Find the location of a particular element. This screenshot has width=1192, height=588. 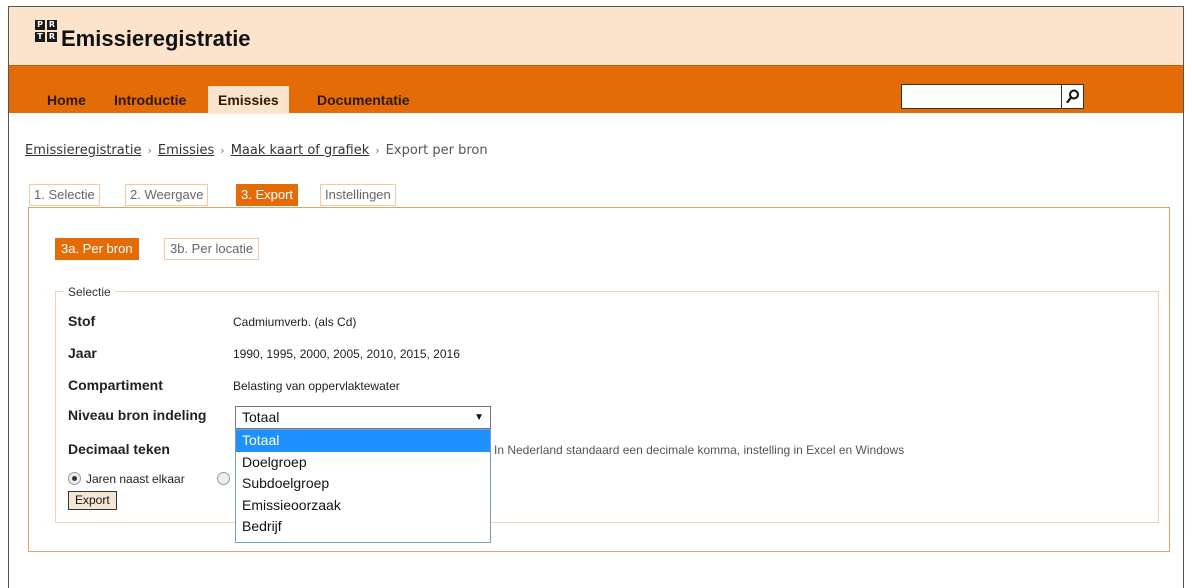

jaar-value: 1990, 1995, 2000, 2005, 2010, 2015, 2016 is located at coordinates (346, 354).